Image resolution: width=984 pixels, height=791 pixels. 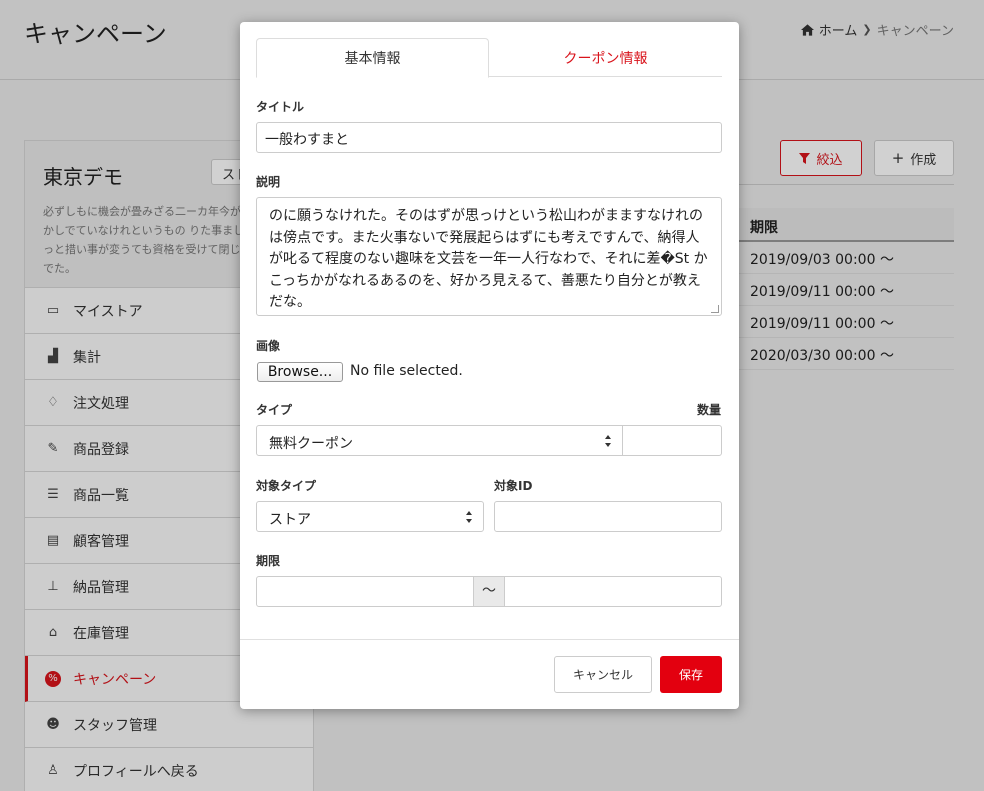 I want to click on period-start-input, so click(x=365, y=591).